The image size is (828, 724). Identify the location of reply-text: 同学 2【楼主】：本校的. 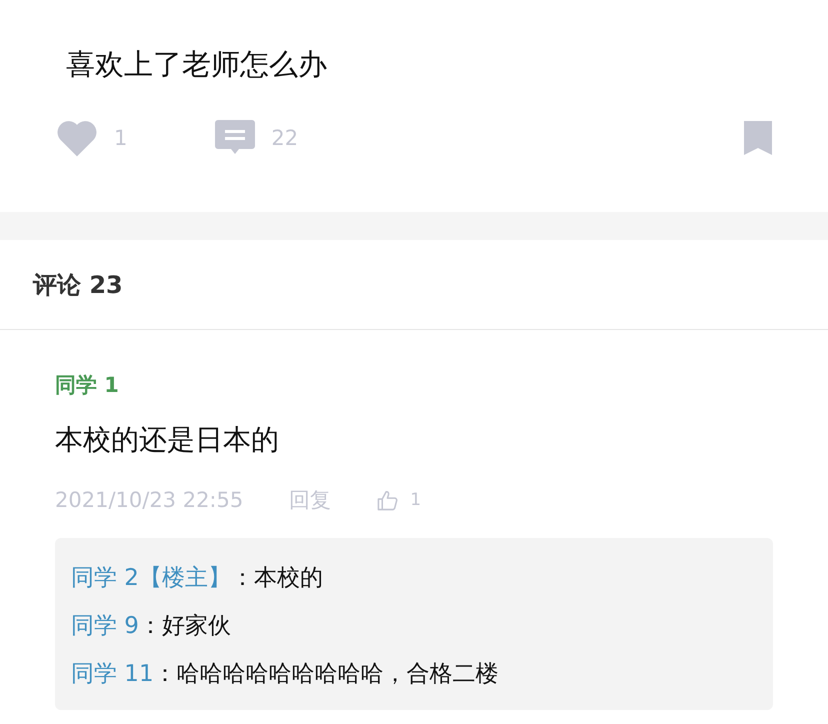
(197, 578).